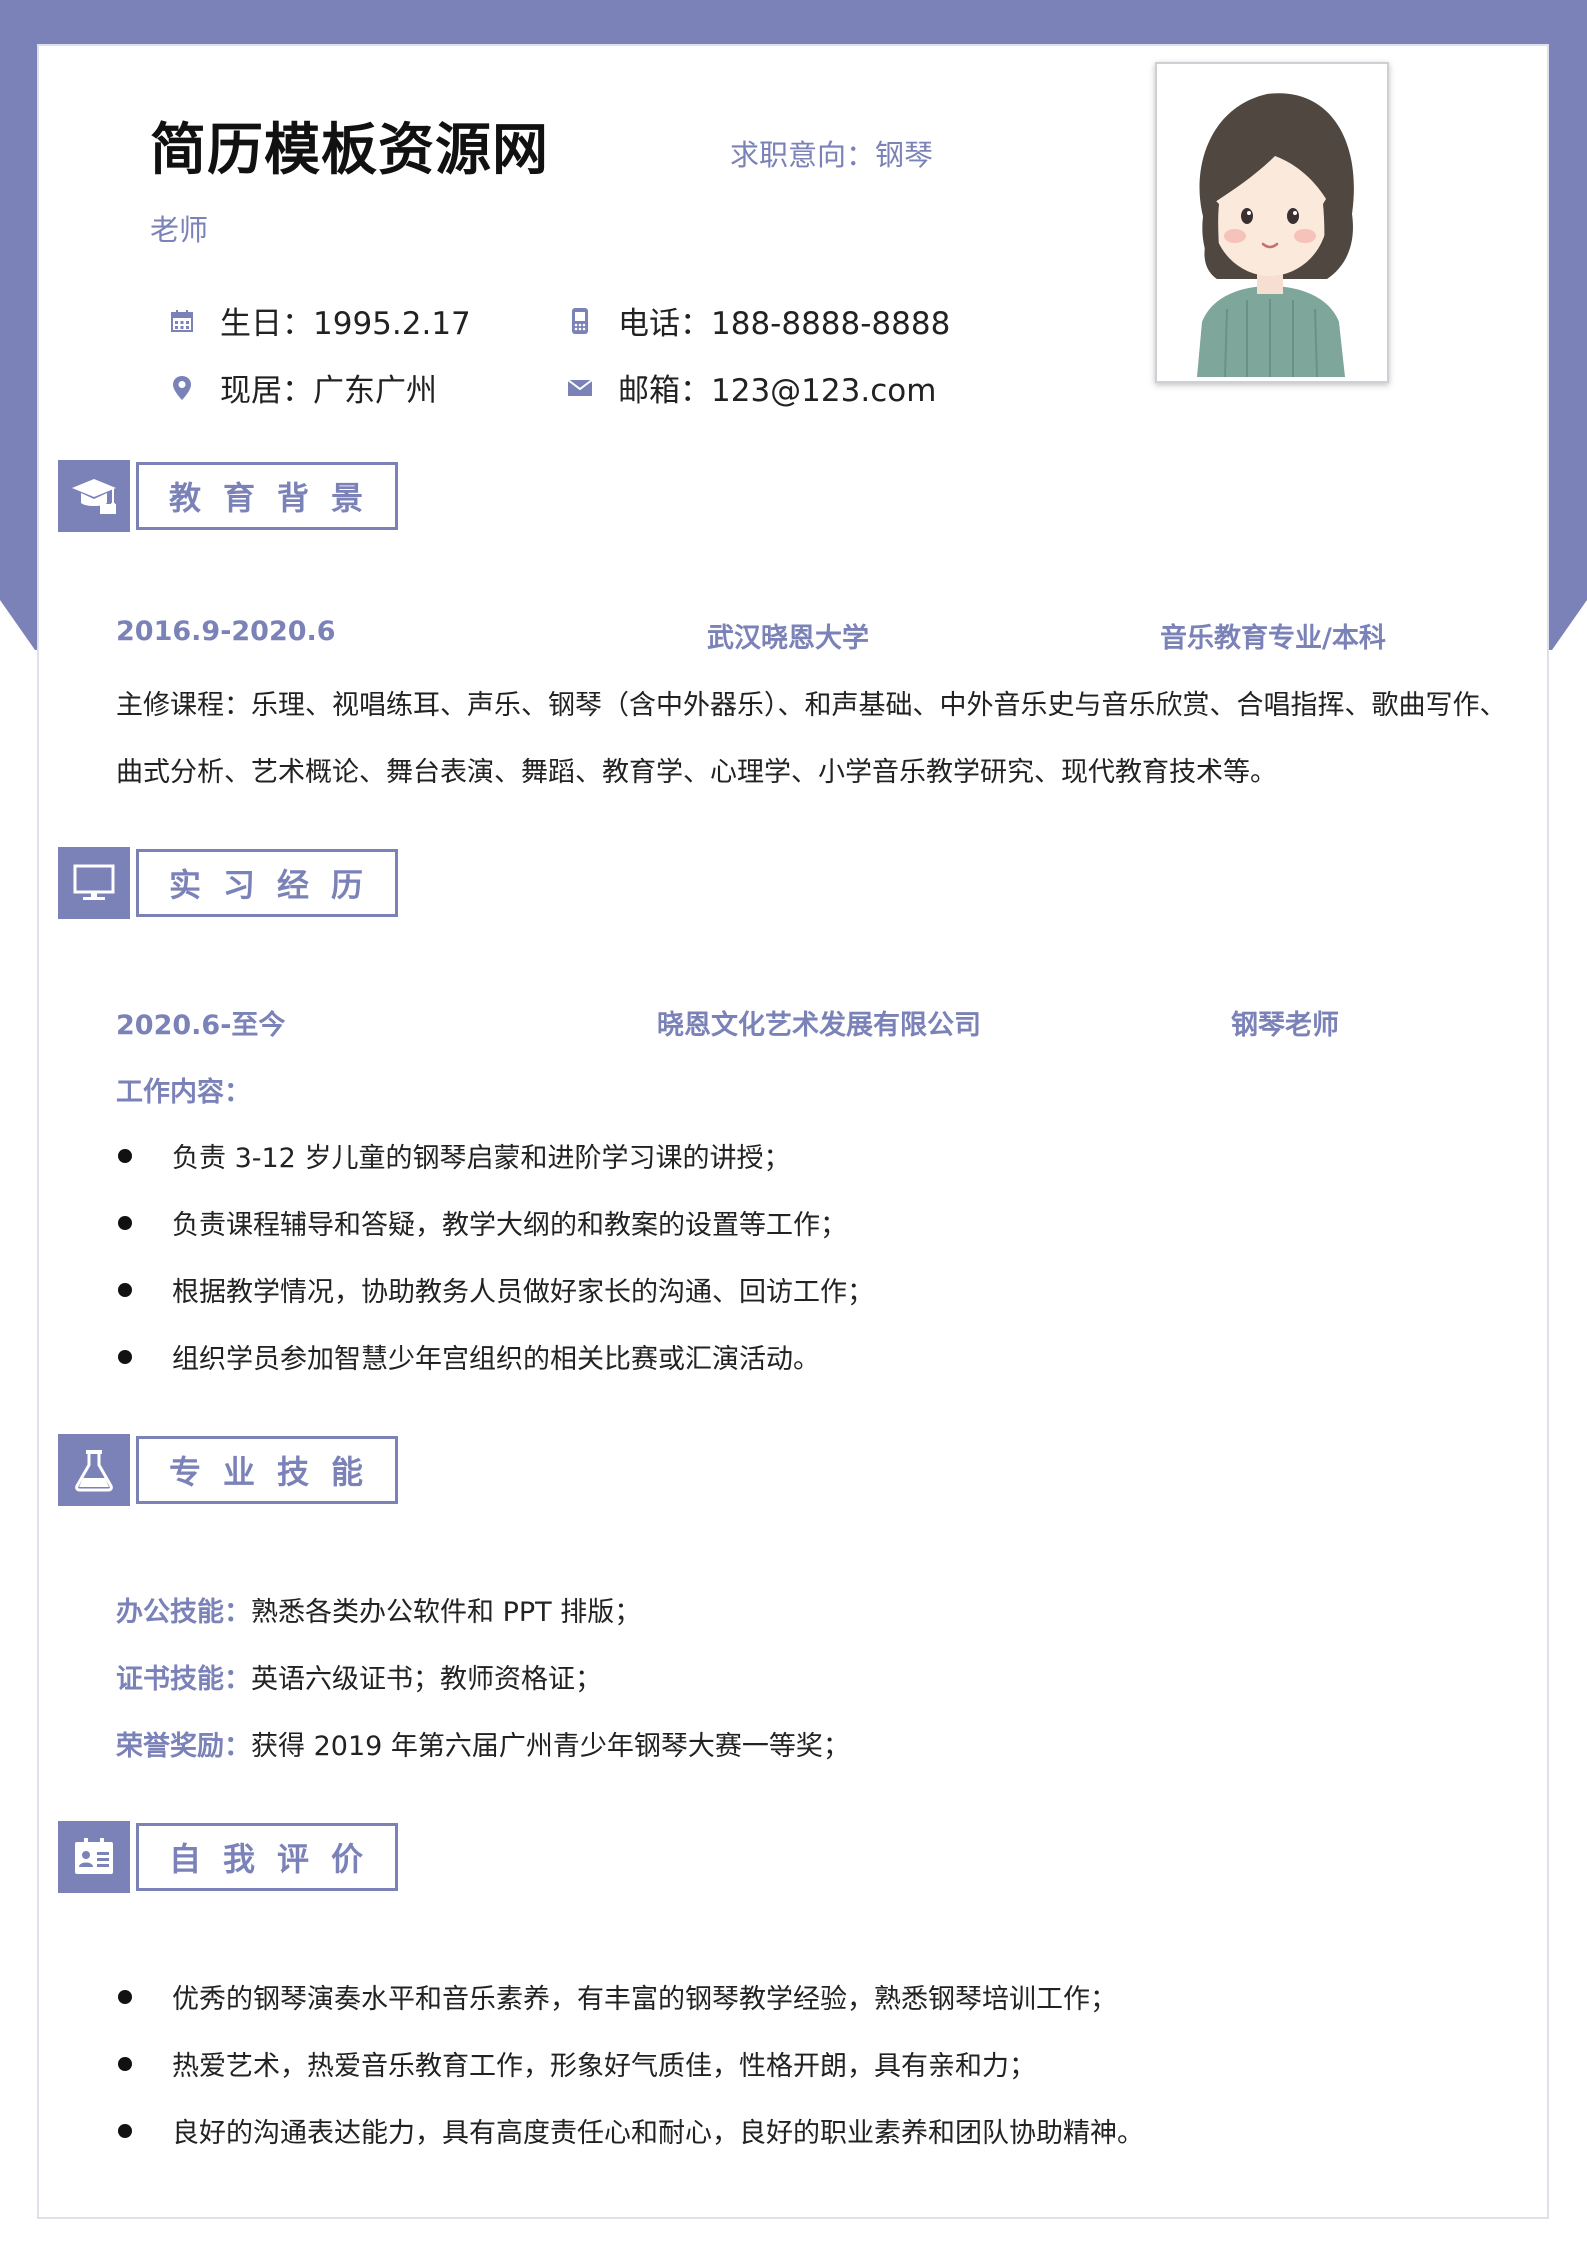  I want to click on email-info: 邮箱：123@123.com, so click(751, 387).